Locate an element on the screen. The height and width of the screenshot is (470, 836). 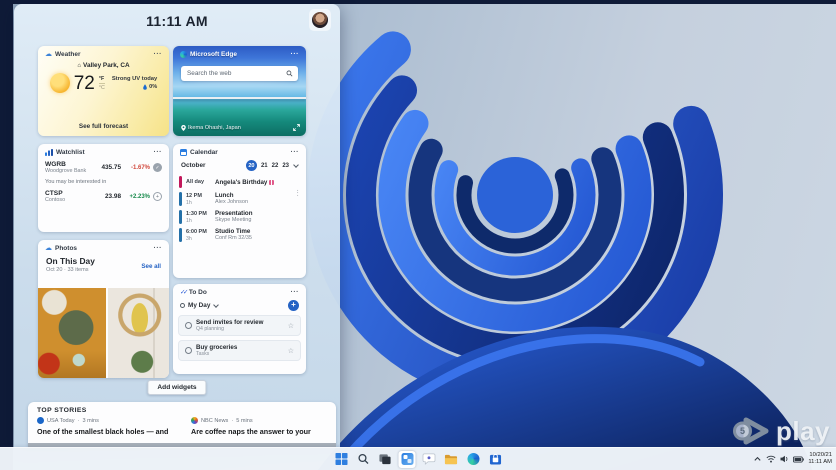
date-chip: 23 is located at coordinates (285, 166).